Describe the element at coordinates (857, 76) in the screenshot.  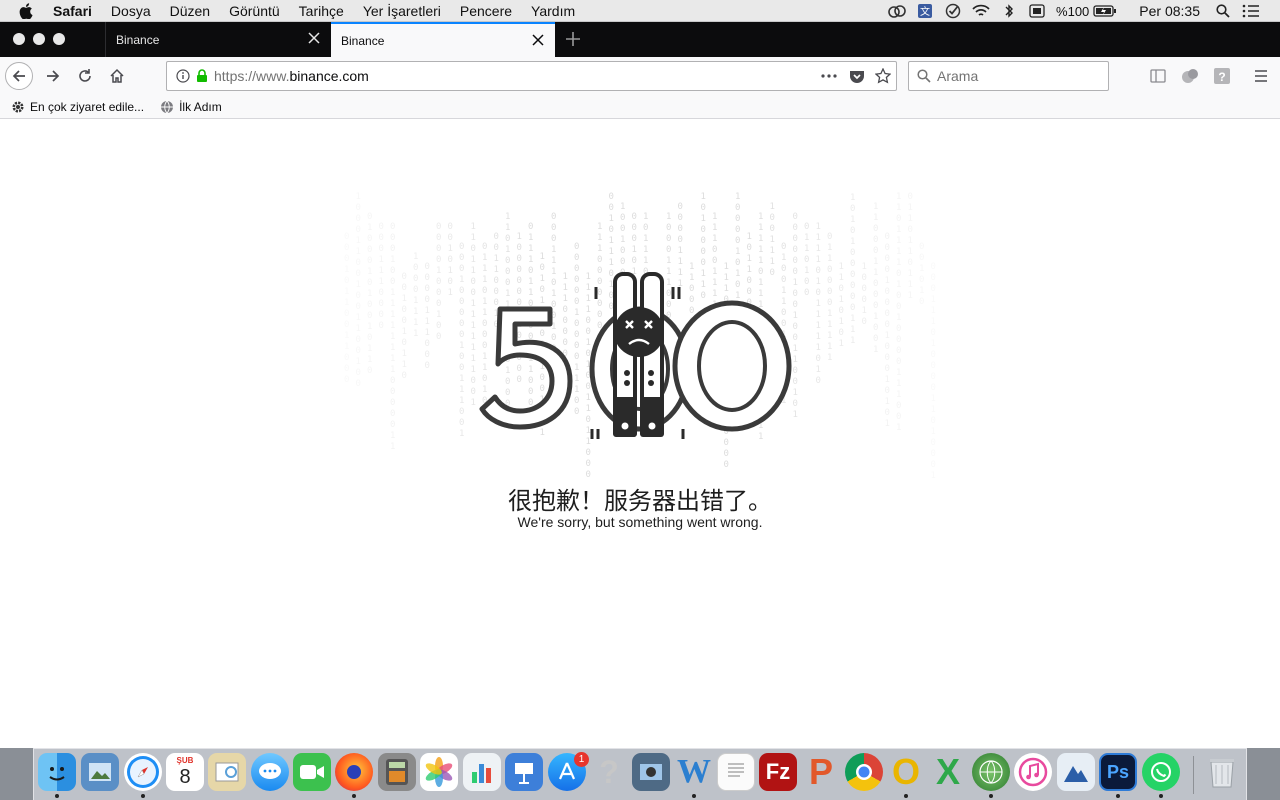
I see `pocket-icon` at that location.